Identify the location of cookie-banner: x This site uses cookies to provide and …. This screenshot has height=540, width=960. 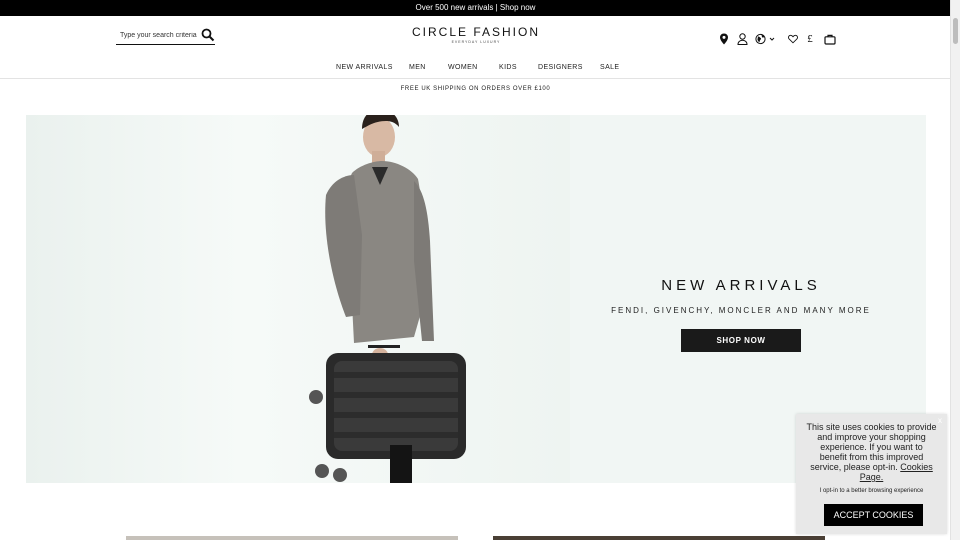
(871, 474).